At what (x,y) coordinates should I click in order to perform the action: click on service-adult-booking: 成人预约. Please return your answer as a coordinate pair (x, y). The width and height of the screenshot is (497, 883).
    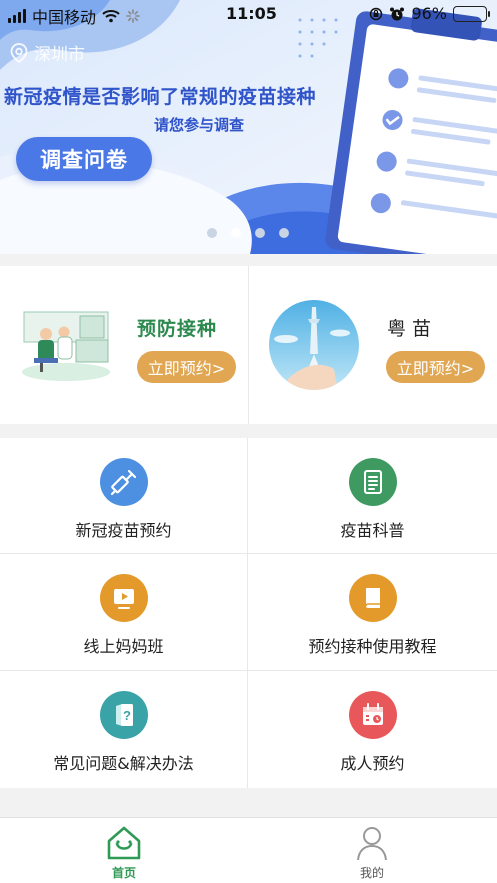
    Looking at the image, I should click on (372, 729).